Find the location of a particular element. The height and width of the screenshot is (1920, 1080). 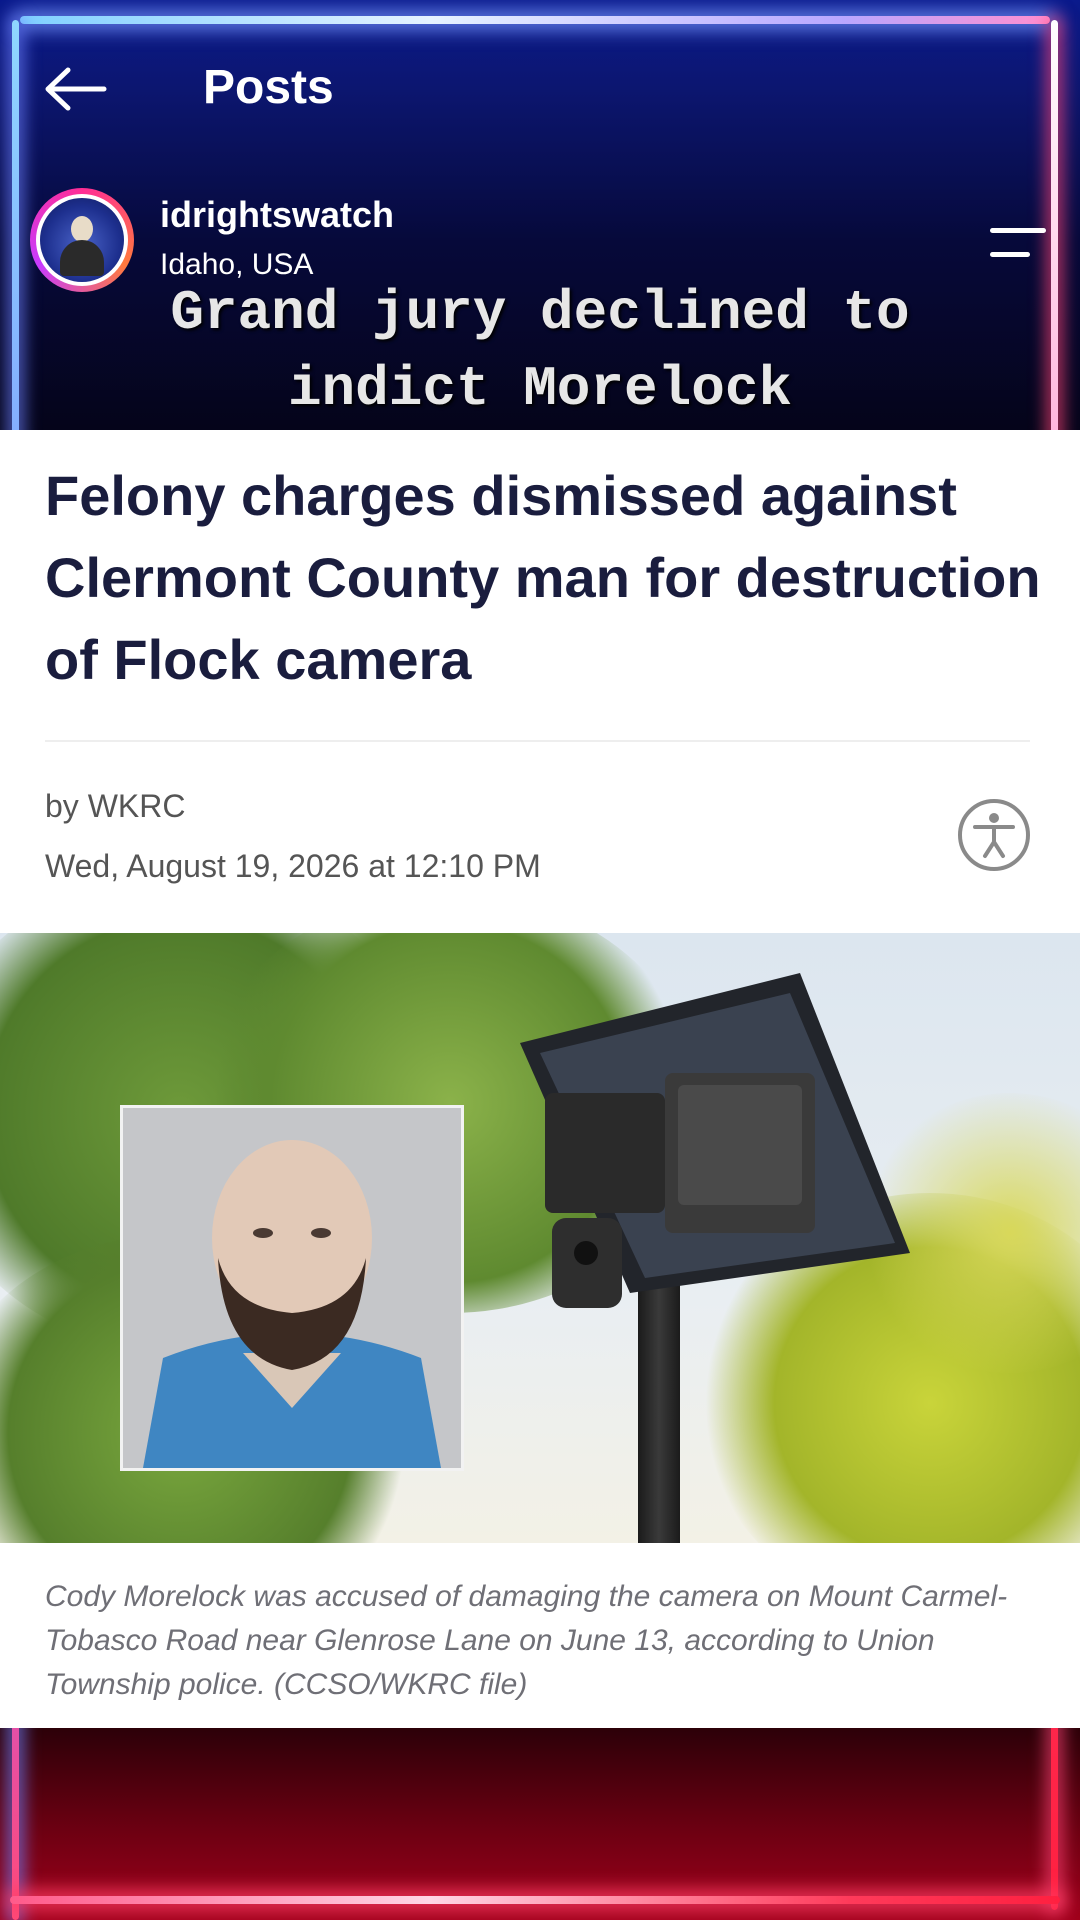

app-header: Posts is located at coordinates (540, 90).